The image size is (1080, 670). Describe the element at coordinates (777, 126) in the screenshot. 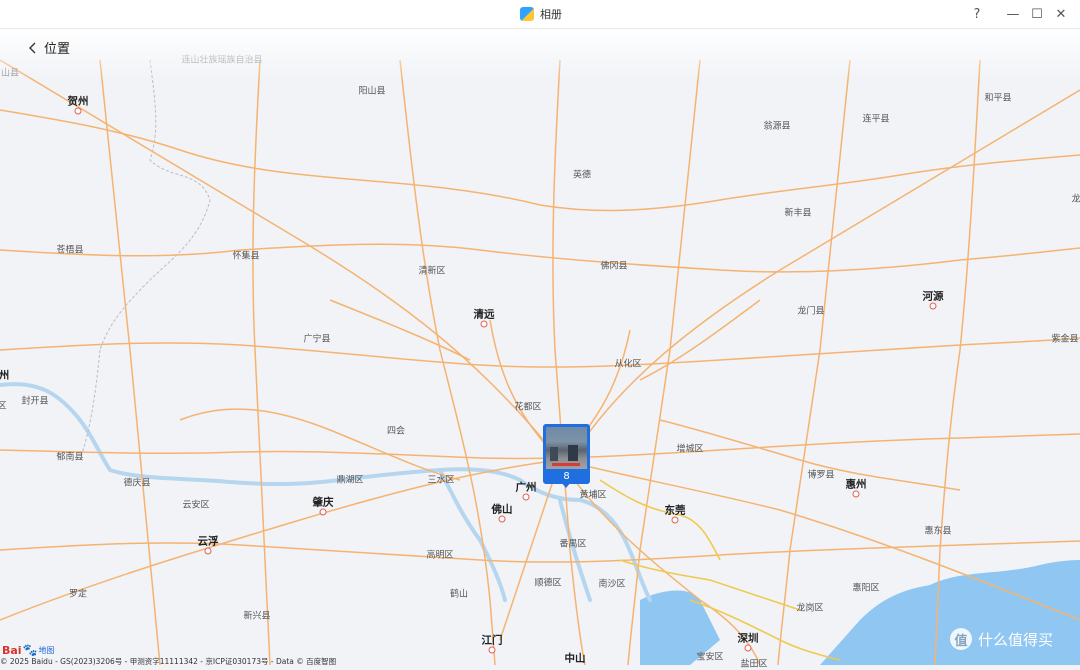

I see `place-label: 翁源县` at that location.